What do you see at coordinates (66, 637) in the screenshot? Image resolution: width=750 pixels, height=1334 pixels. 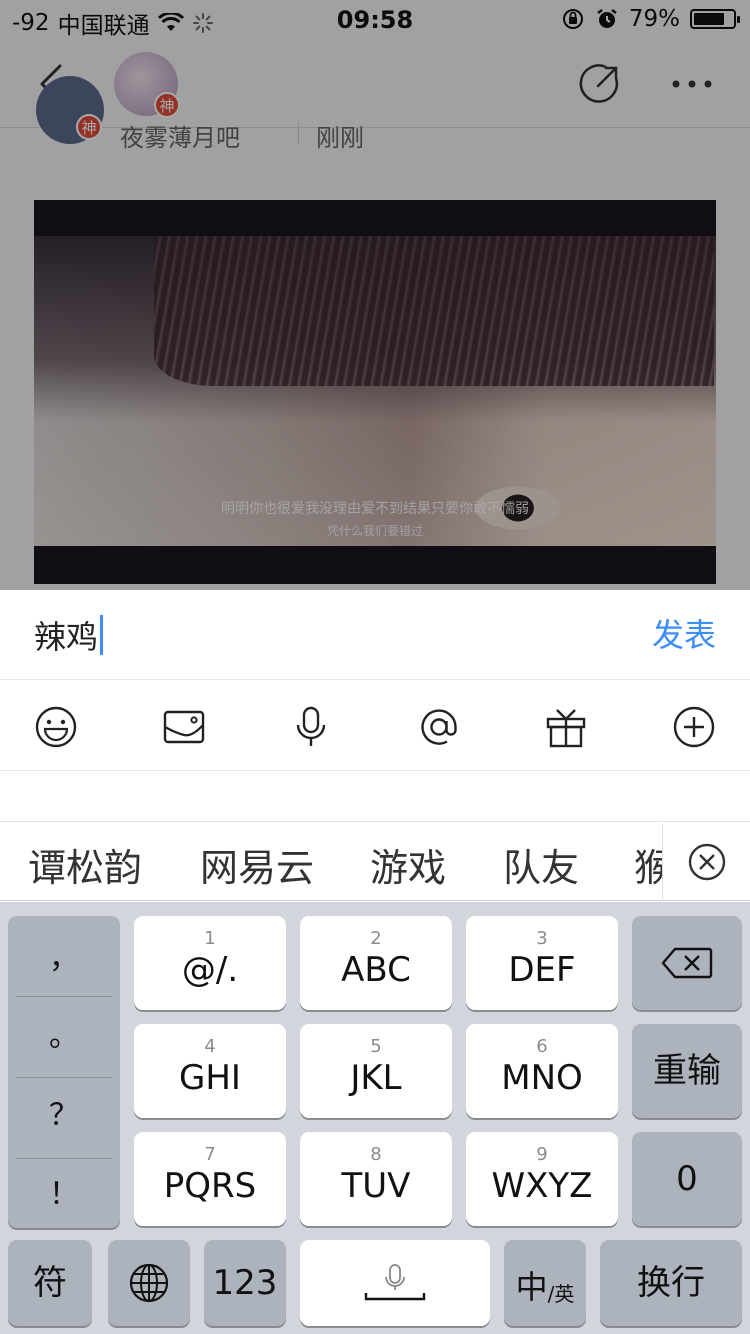 I see `comment-input-text: 辣鸡` at bounding box center [66, 637].